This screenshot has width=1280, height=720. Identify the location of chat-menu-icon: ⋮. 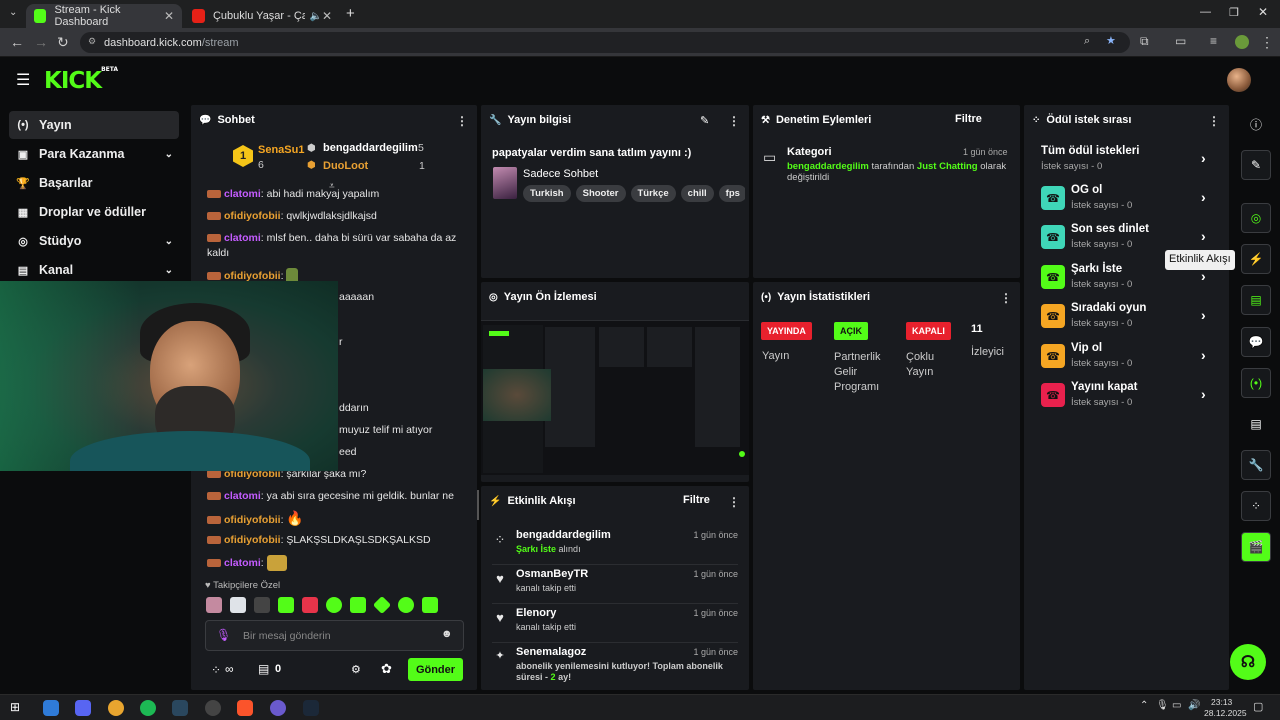
(462, 121).